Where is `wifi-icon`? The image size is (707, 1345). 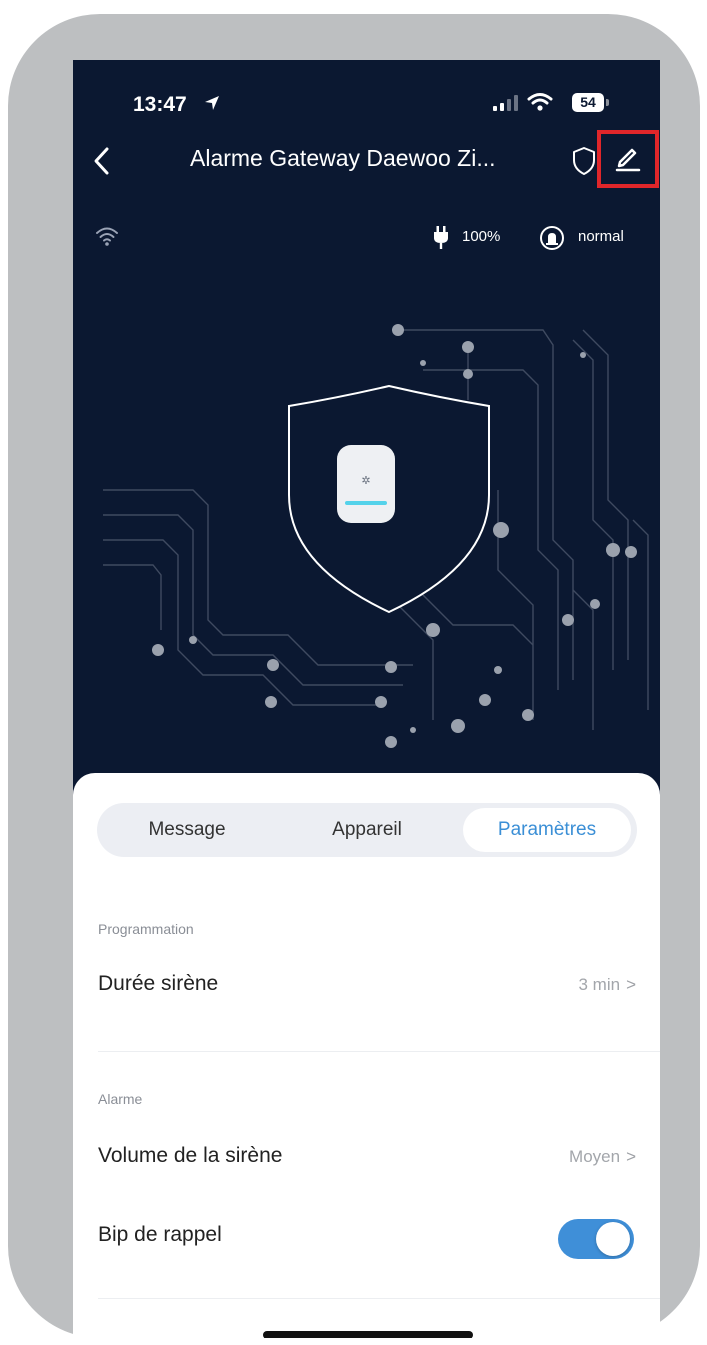
wifi-icon is located at coordinates (107, 236).